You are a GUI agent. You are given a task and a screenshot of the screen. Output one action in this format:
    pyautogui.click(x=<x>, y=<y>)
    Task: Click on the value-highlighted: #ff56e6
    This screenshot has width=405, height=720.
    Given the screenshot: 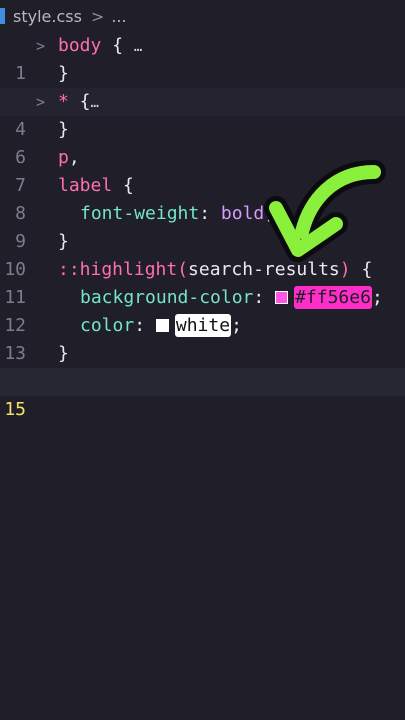 What is the action you would take?
    pyautogui.click(x=333, y=297)
    